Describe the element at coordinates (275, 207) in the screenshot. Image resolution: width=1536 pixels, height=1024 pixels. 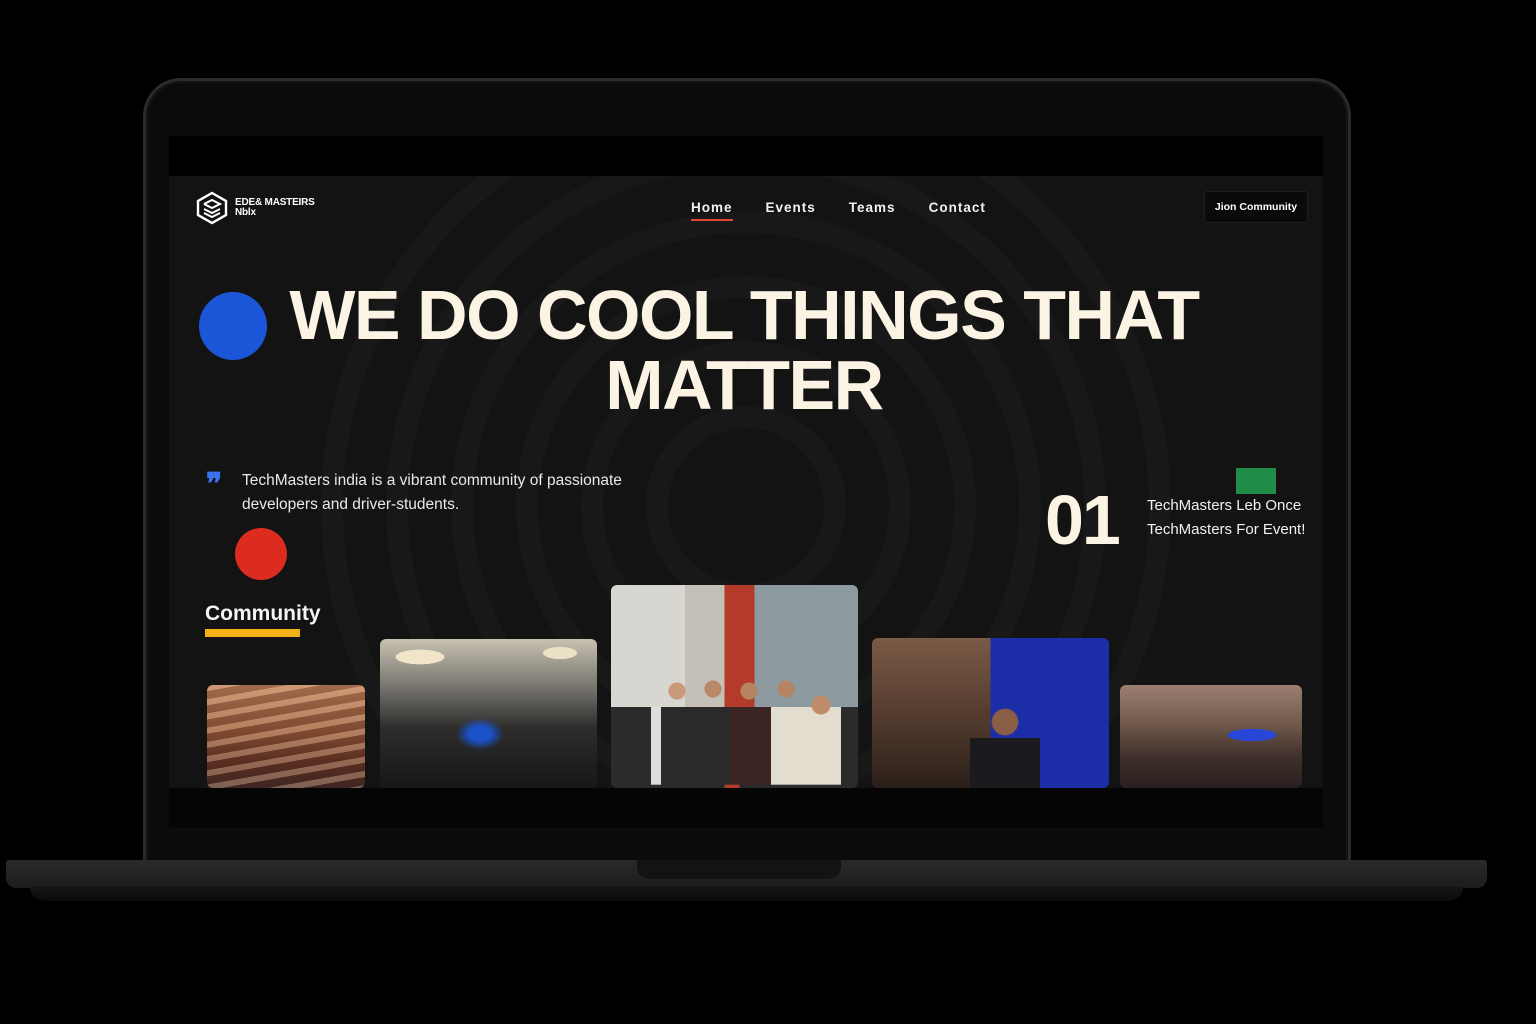
I see `logo-text: EDE& MASTEIRS Nblx` at that location.